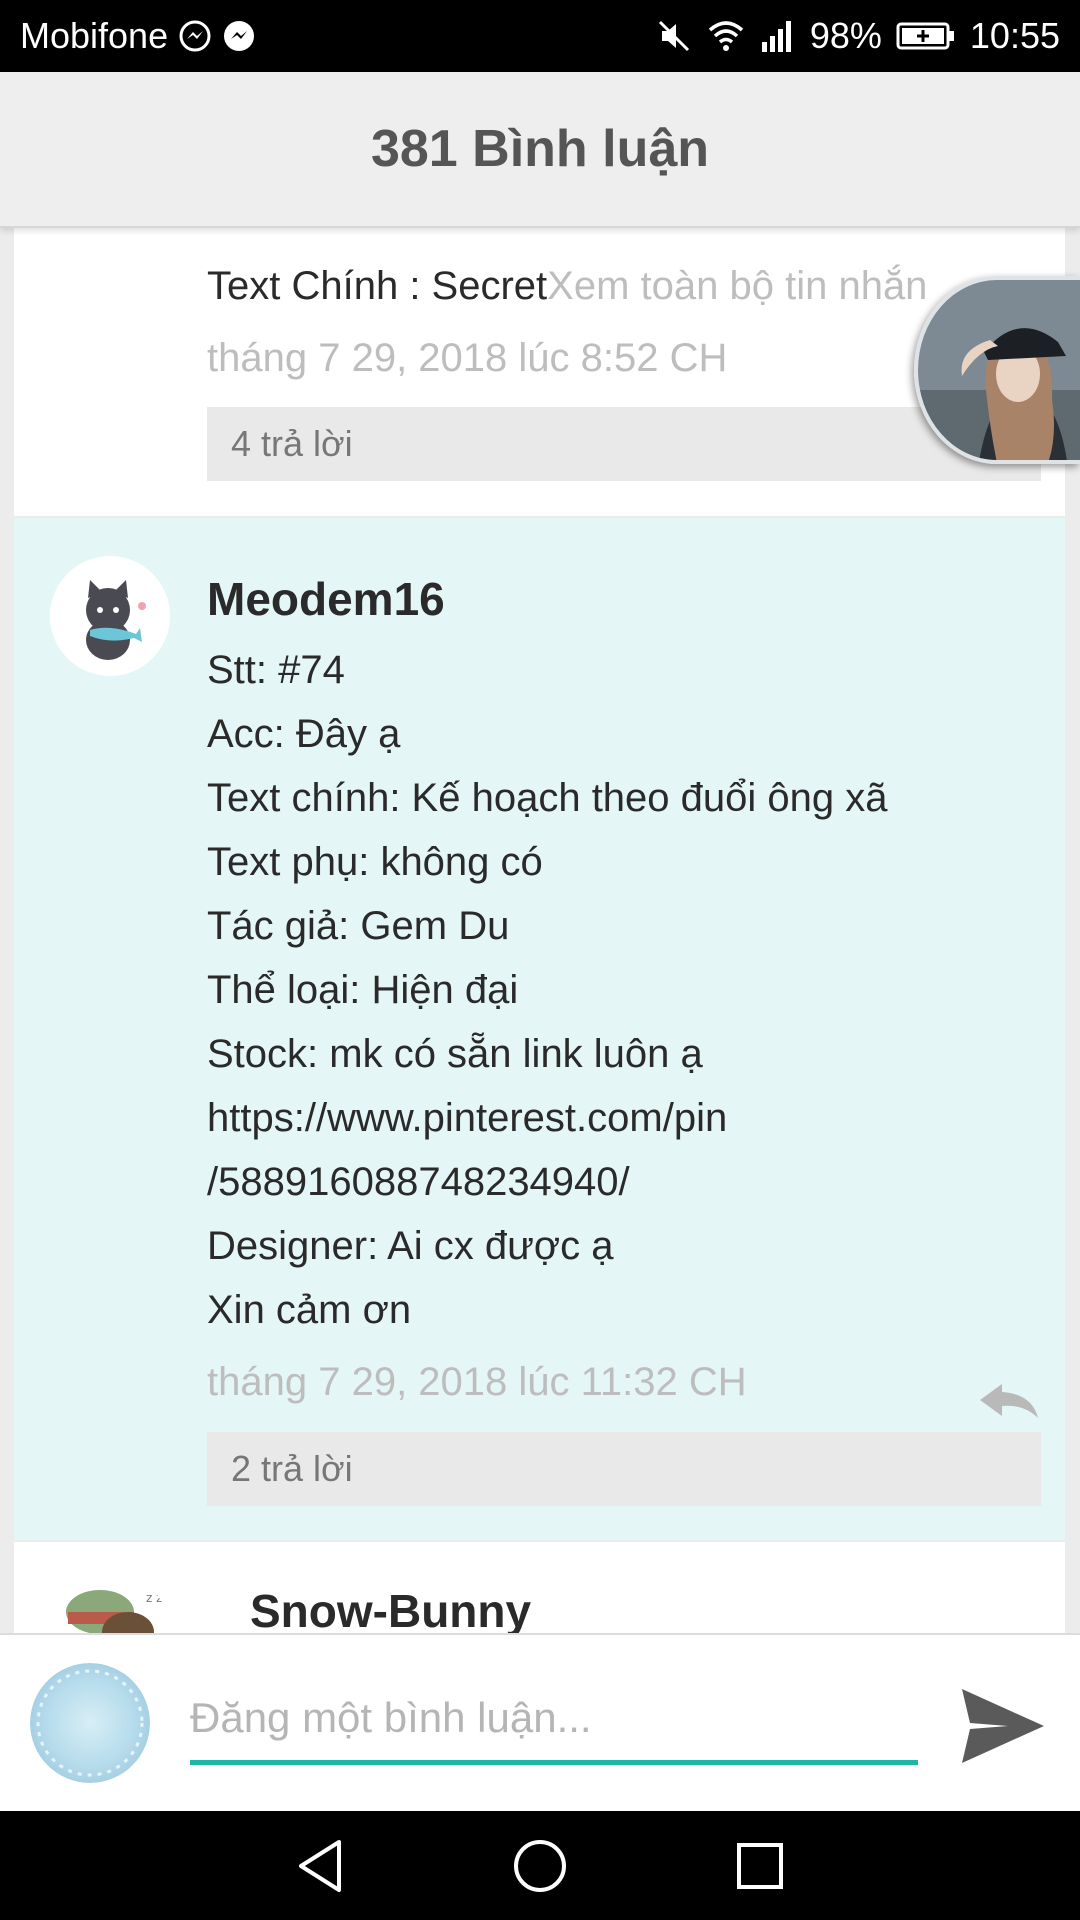 Image resolution: width=1080 pixels, height=1920 pixels. What do you see at coordinates (554, 1720) in the screenshot?
I see `comment-input` at bounding box center [554, 1720].